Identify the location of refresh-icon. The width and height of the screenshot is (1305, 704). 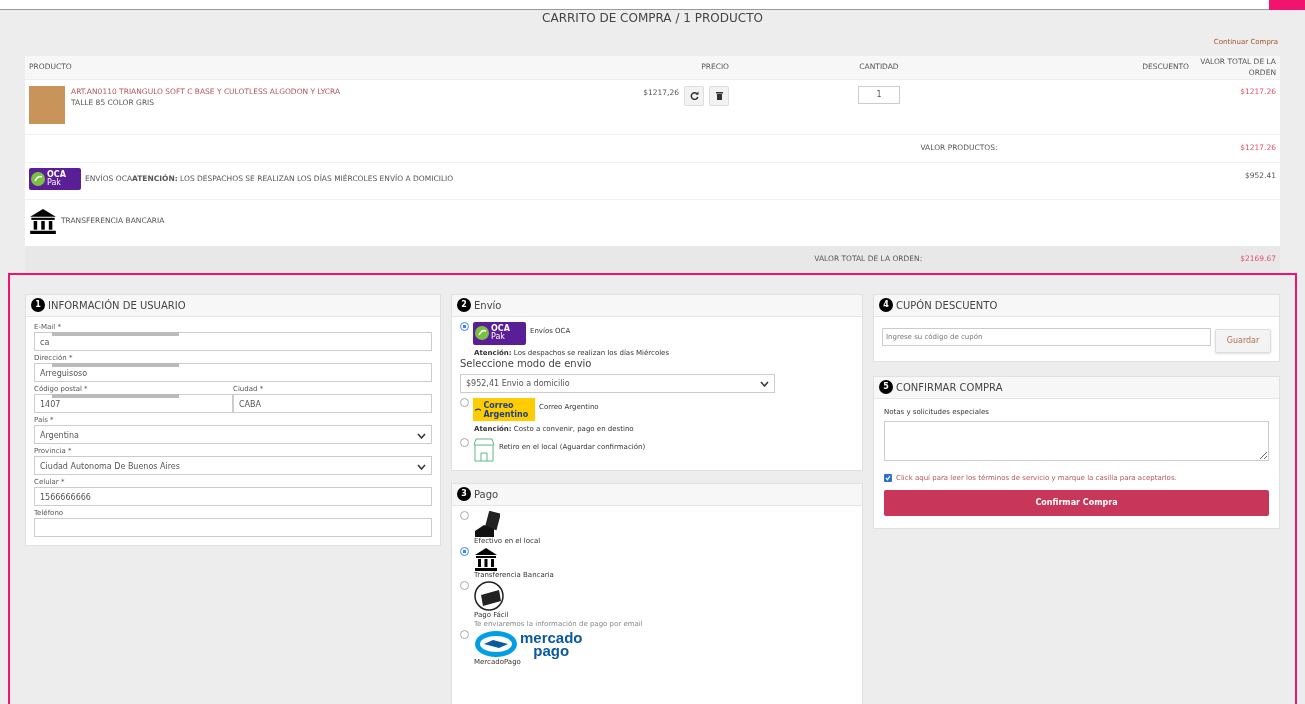
(694, 95).